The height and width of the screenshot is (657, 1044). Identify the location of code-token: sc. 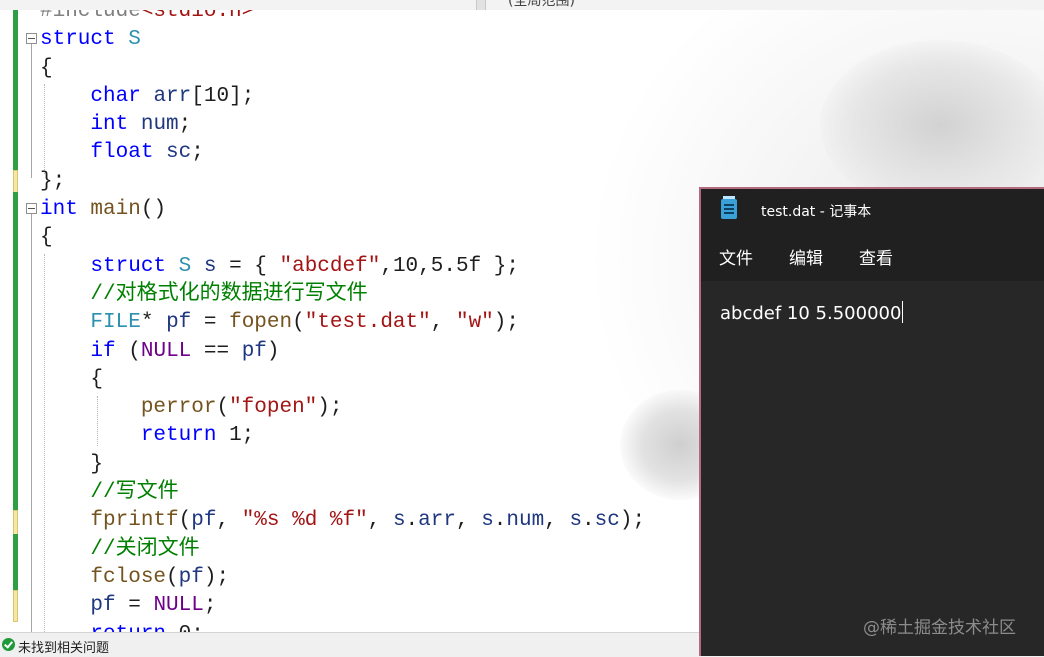
(607, 521).